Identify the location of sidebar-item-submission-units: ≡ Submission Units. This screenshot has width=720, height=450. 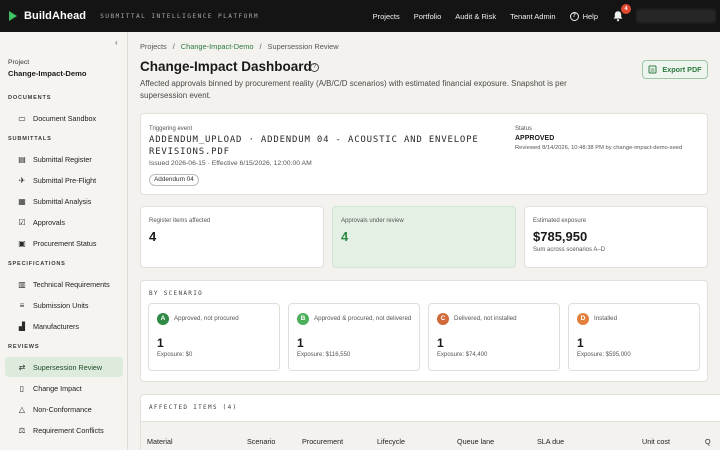
(64, 305).